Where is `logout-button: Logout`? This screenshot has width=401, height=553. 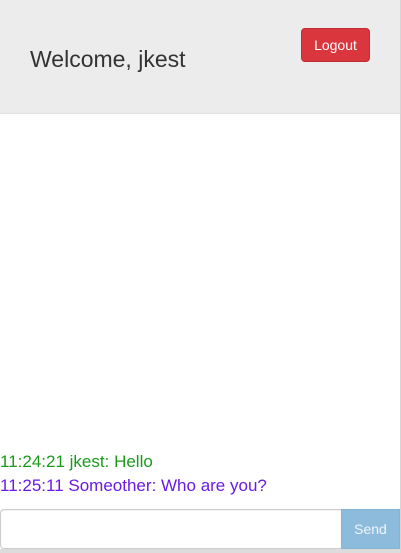 logout-button: Logout is located at coordinates (335, 45).